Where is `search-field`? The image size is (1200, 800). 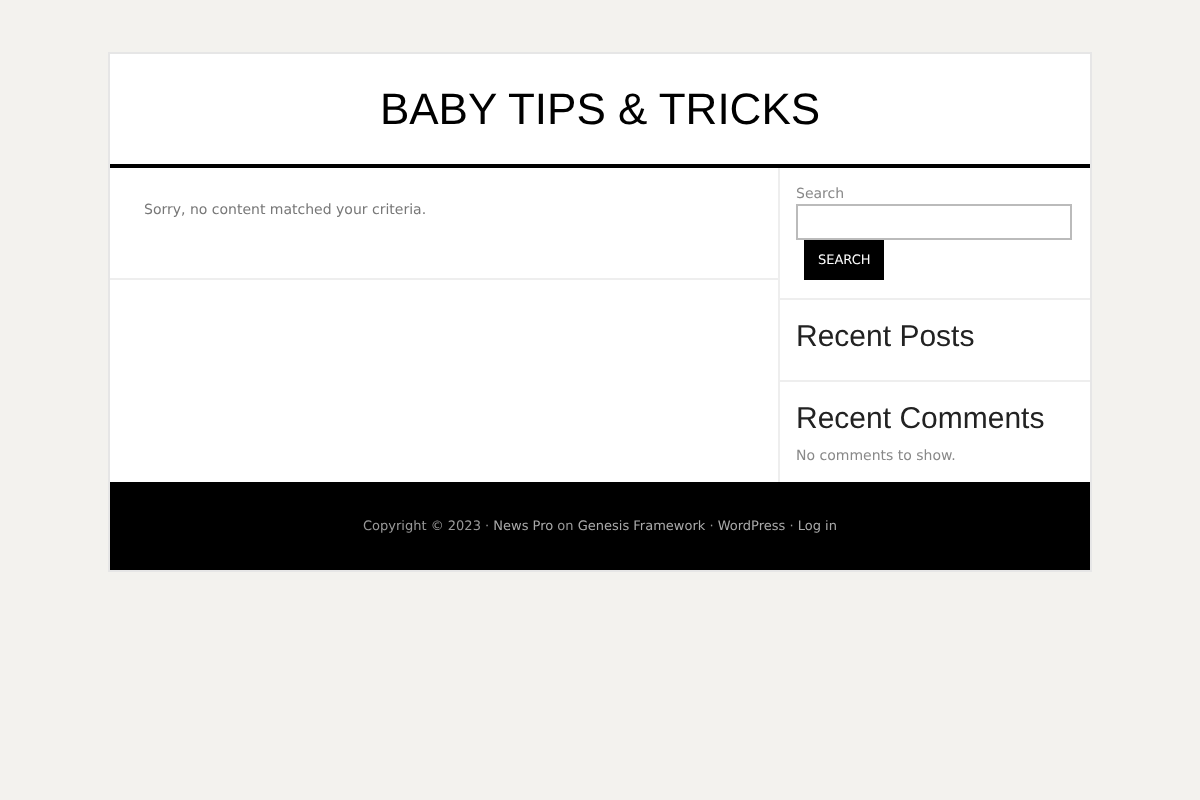 search-field is located at coordinates (934, 222).